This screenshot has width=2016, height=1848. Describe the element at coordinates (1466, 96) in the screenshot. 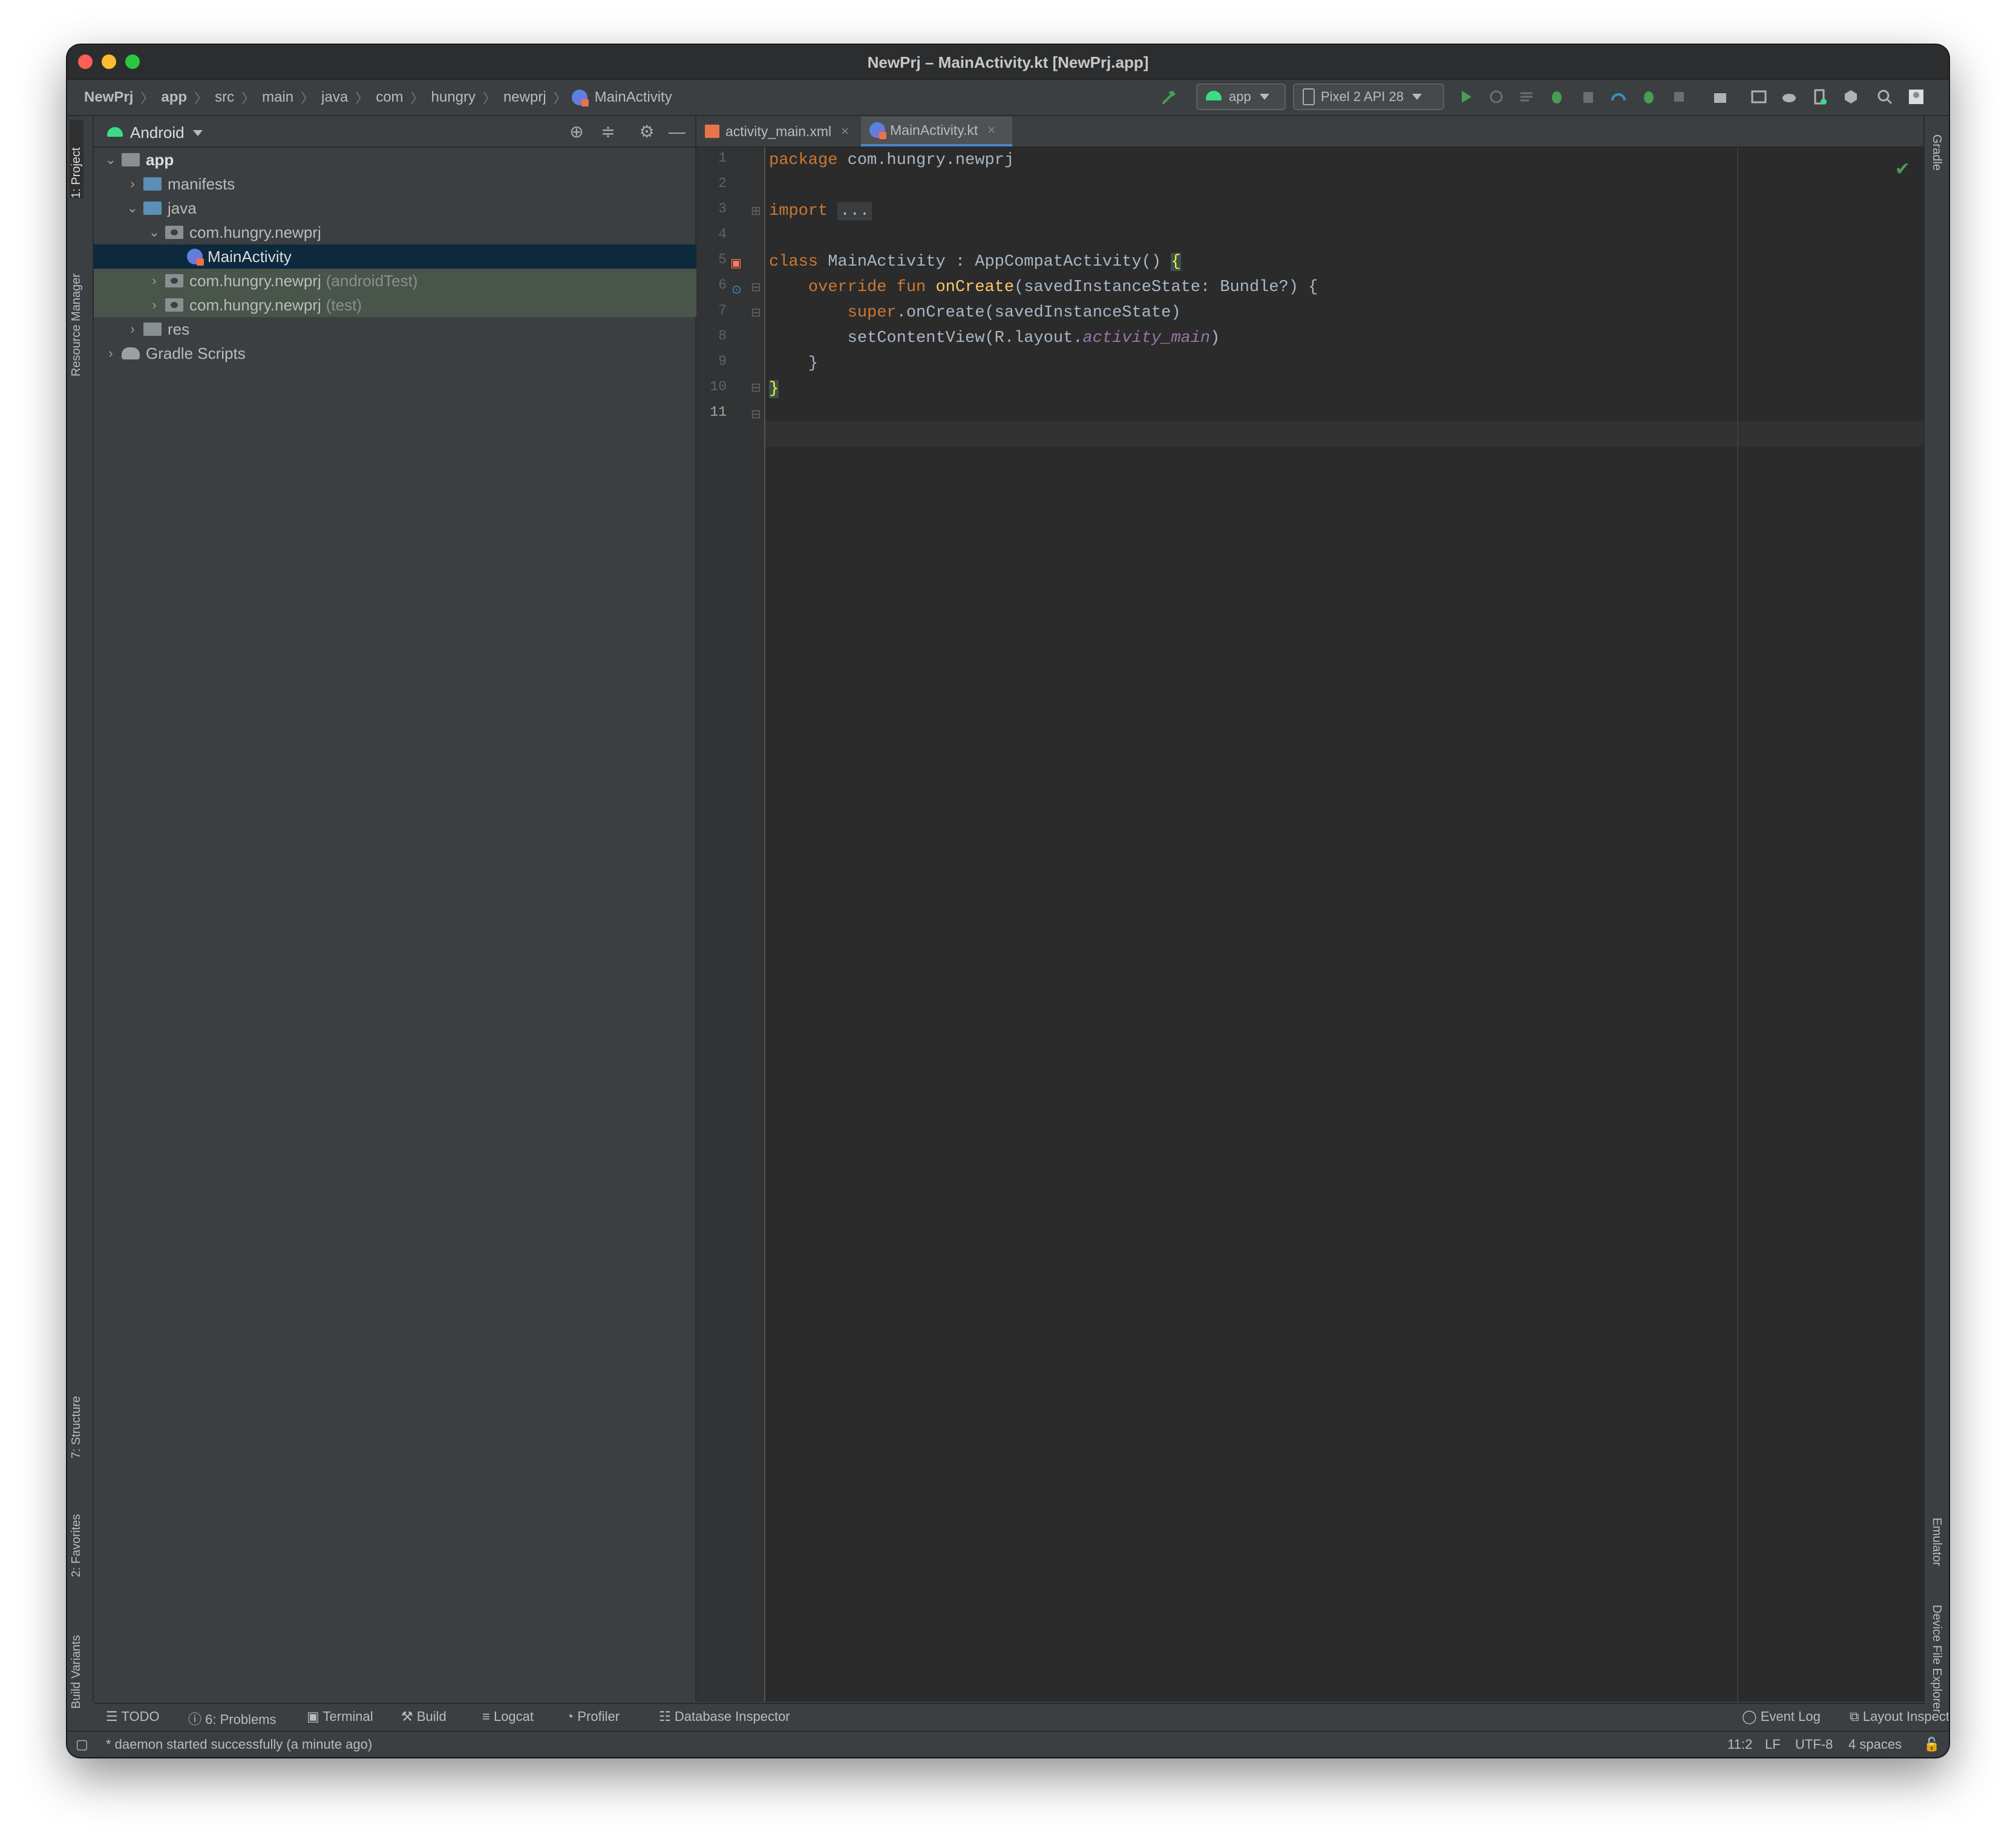

I see `run-icon` at that location.